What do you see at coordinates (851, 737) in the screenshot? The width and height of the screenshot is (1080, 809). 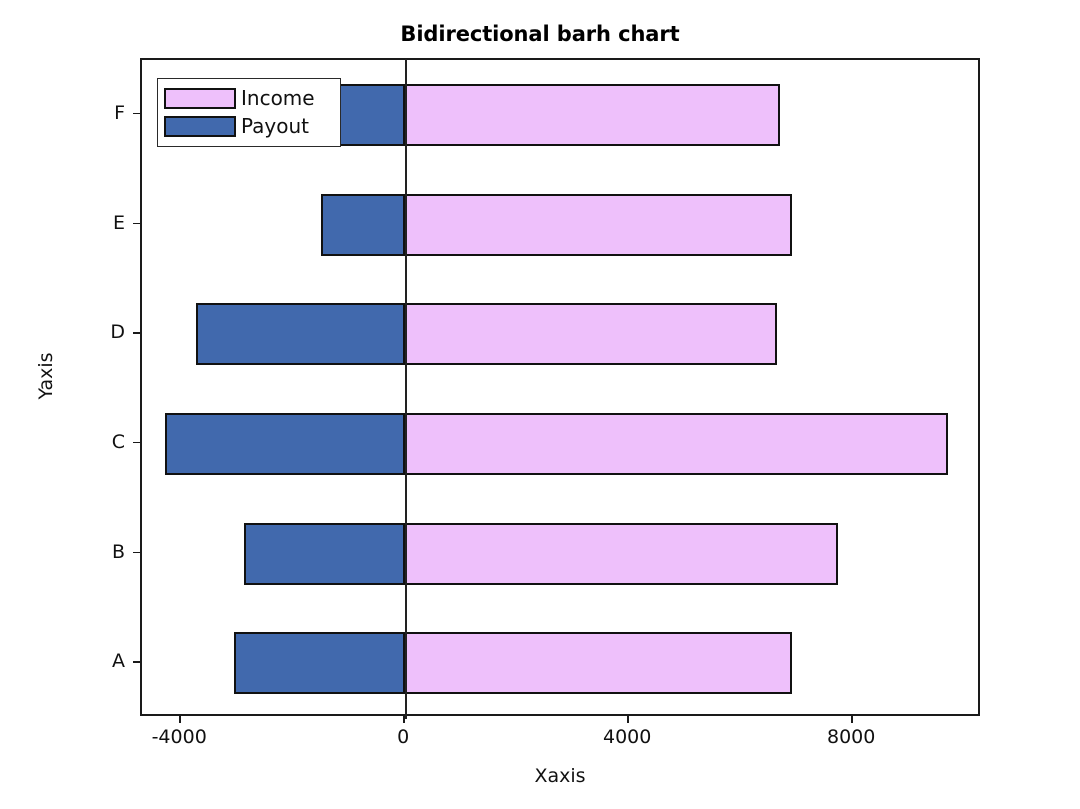 I see `xtick-label-8000: 8000` at bounding box center [851, 737].